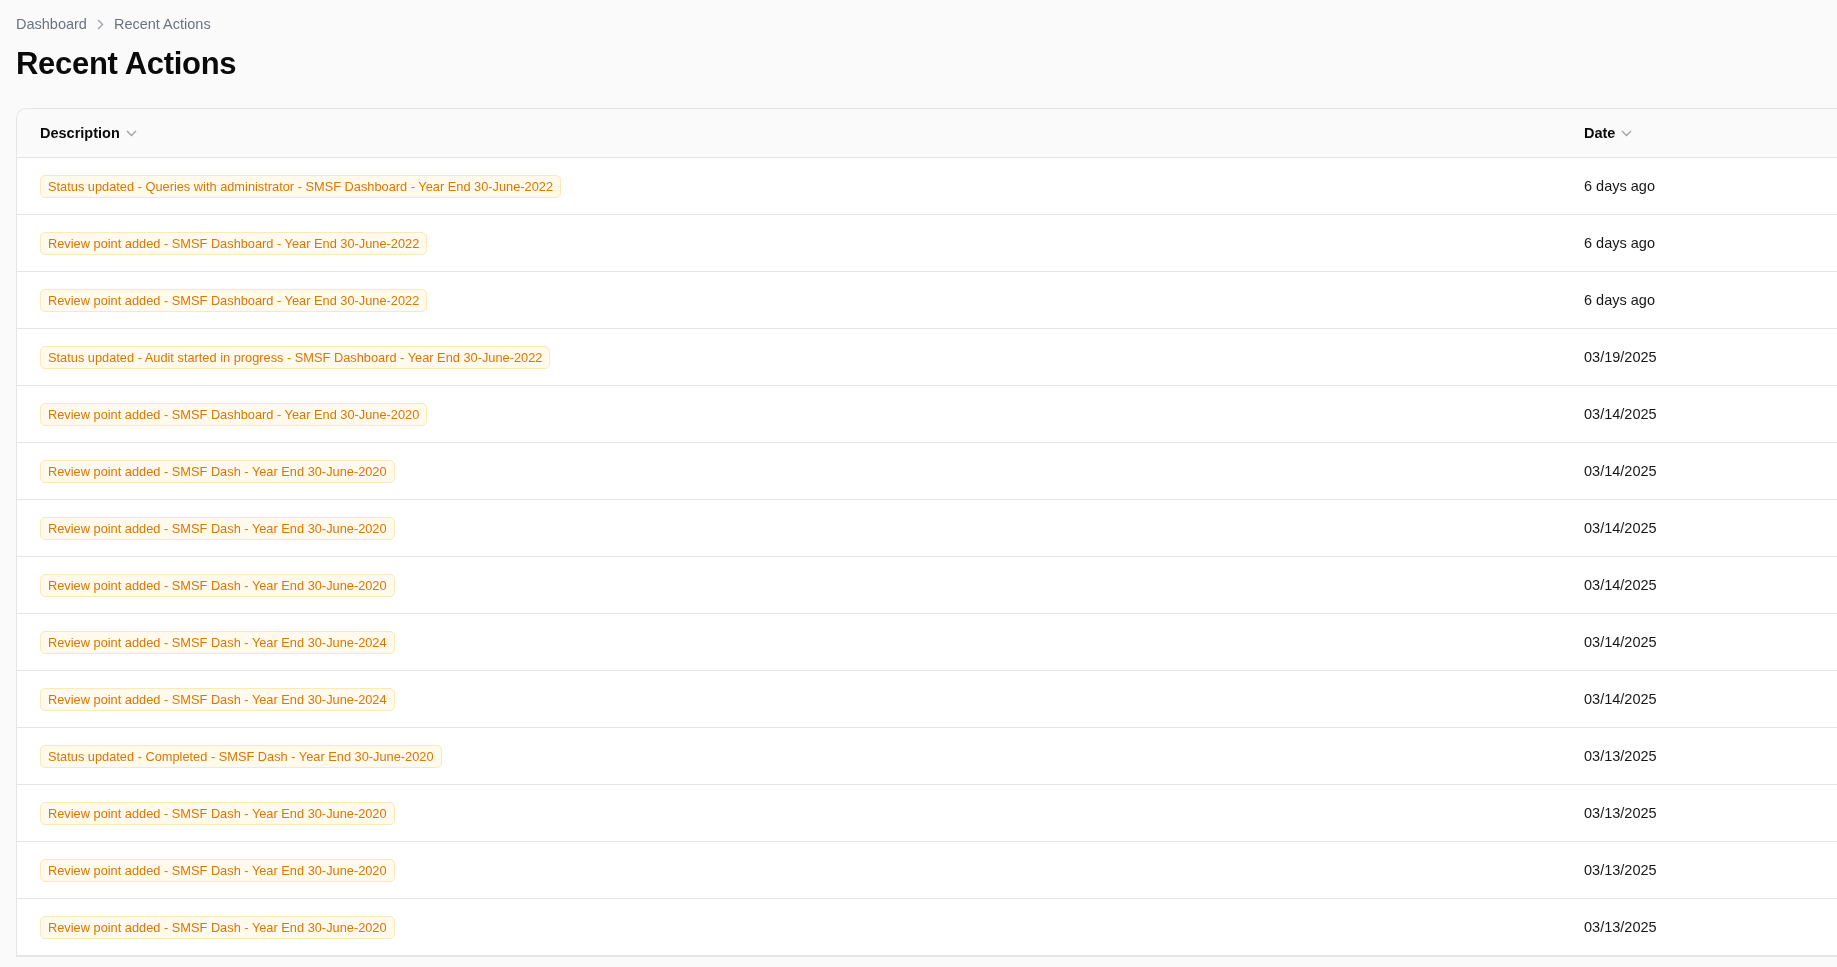 The height and width of the screenshot is (967, 1837). I want to click on page-title: Recent Actions, so click(127, 64).